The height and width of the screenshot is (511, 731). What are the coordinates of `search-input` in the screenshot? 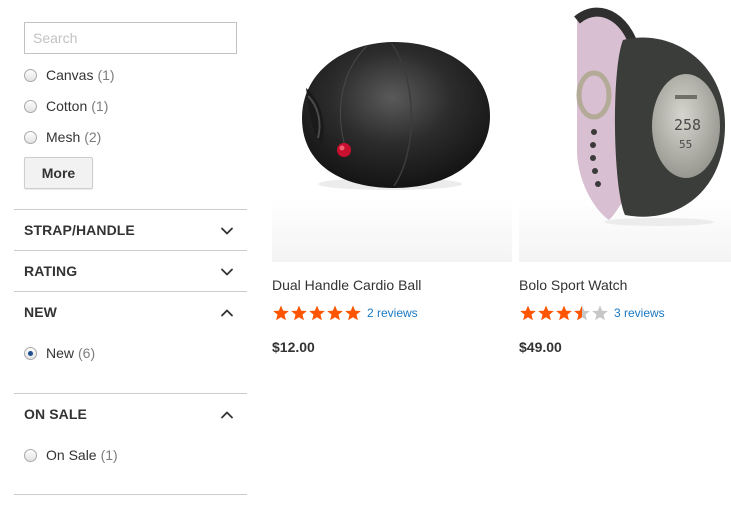 It's located at (130, 38).